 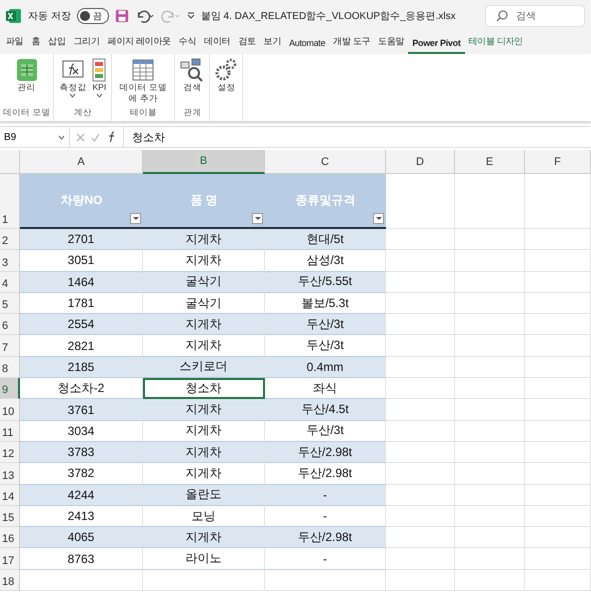 I want to click on autosave-label: 자동 저장, so click(x=49, y=16).